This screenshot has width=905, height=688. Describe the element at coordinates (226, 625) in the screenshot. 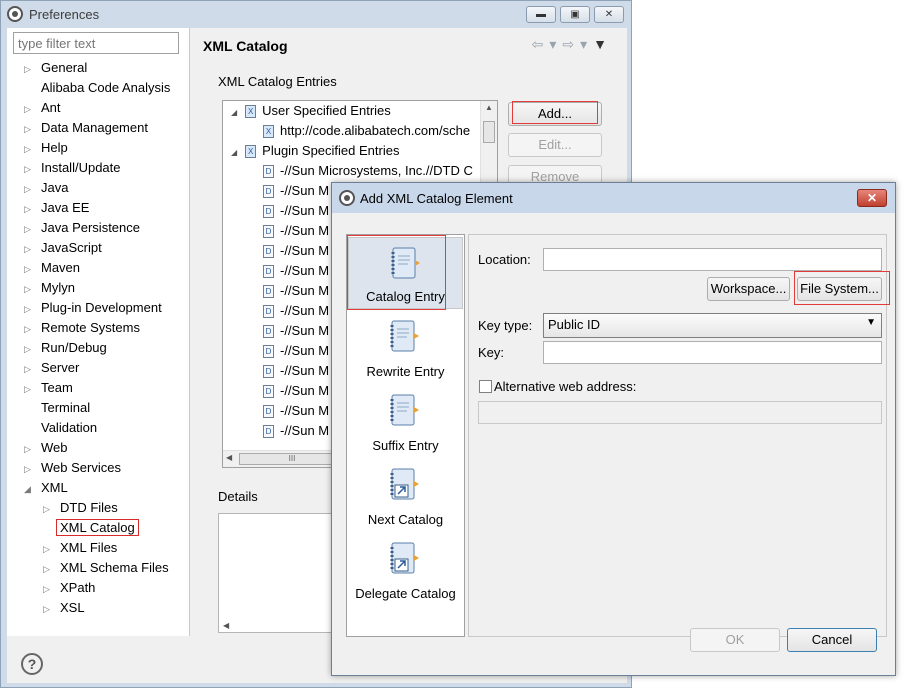

I see `details-scroll-left-icon: ◀` at that location.